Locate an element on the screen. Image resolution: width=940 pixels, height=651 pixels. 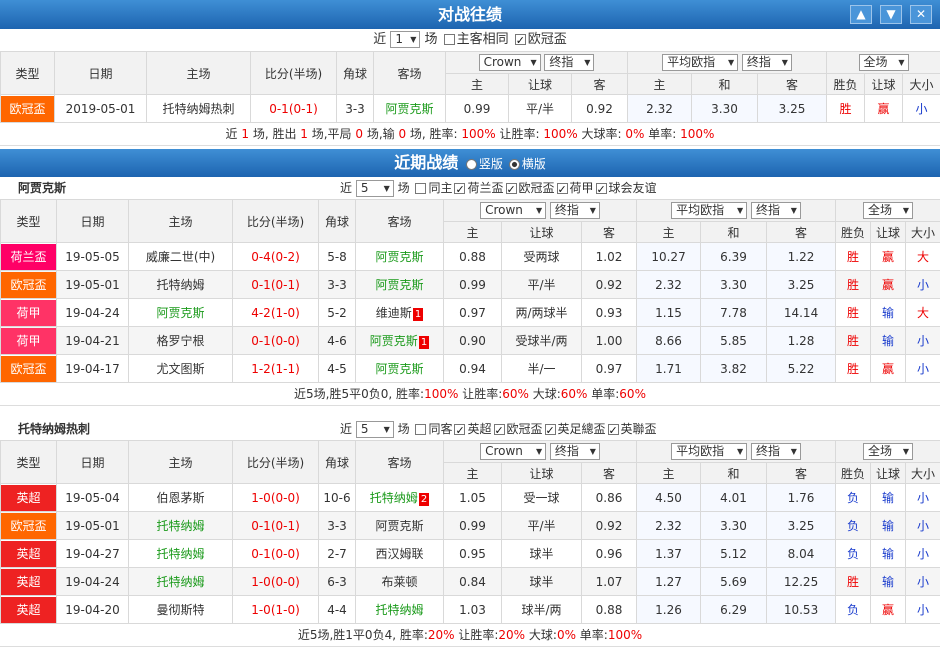
home-team: 托特纳姆热刺 is located at coordinates (198, 108).